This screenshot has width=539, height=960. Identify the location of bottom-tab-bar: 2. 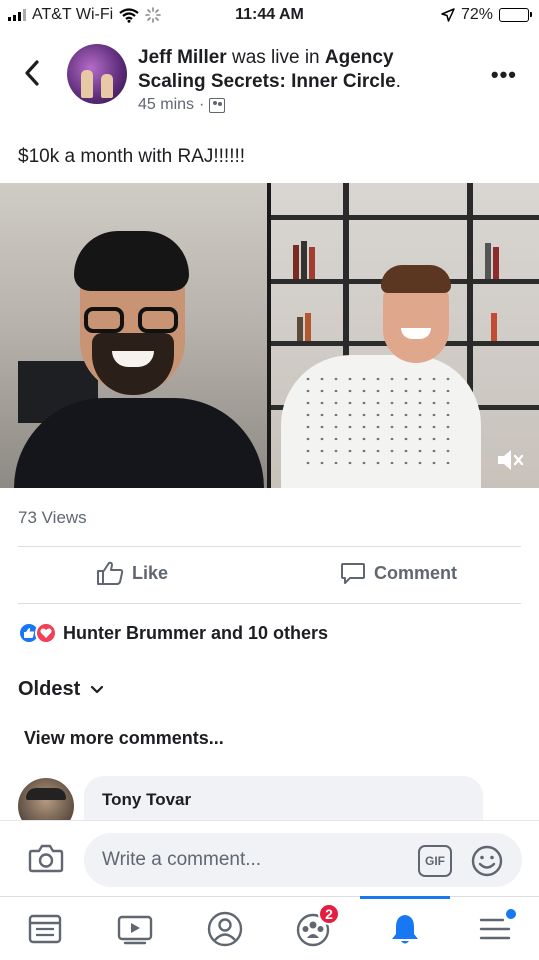
(269, 928).